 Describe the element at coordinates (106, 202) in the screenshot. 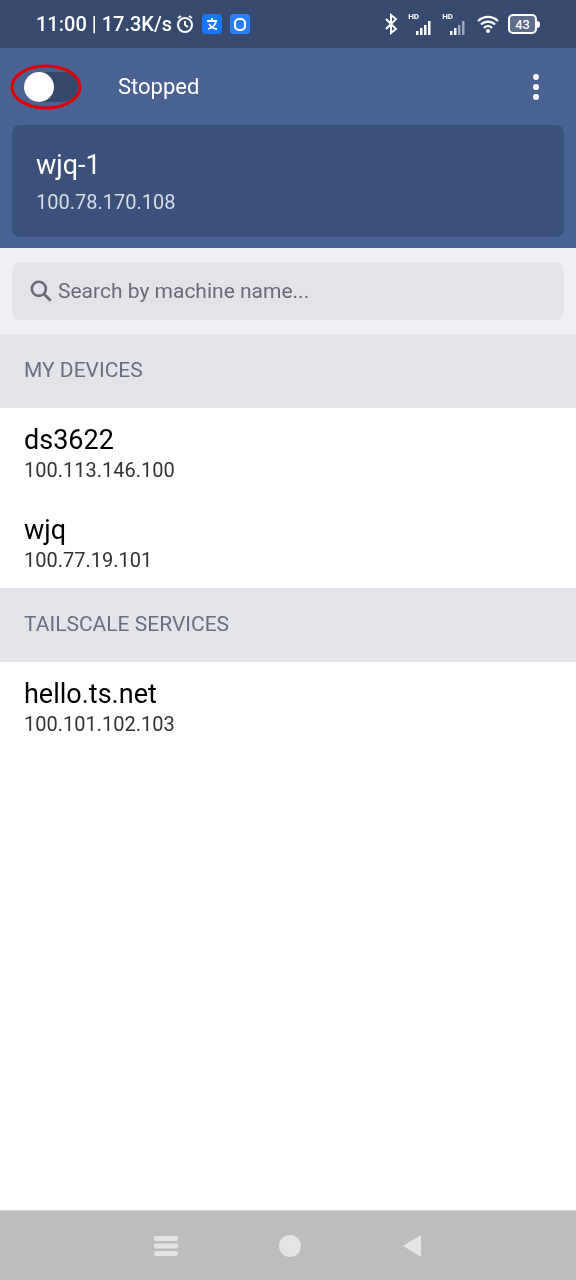

I see `device-ip: 100.78.170.108` at that location.